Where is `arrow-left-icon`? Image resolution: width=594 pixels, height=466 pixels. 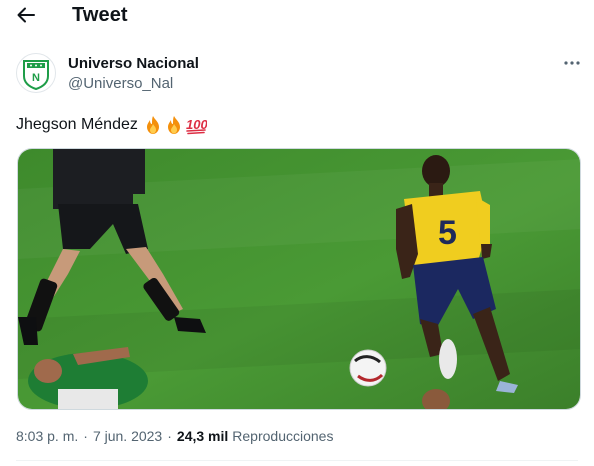 arrow-left-icon is located at coordinates (26, 15).